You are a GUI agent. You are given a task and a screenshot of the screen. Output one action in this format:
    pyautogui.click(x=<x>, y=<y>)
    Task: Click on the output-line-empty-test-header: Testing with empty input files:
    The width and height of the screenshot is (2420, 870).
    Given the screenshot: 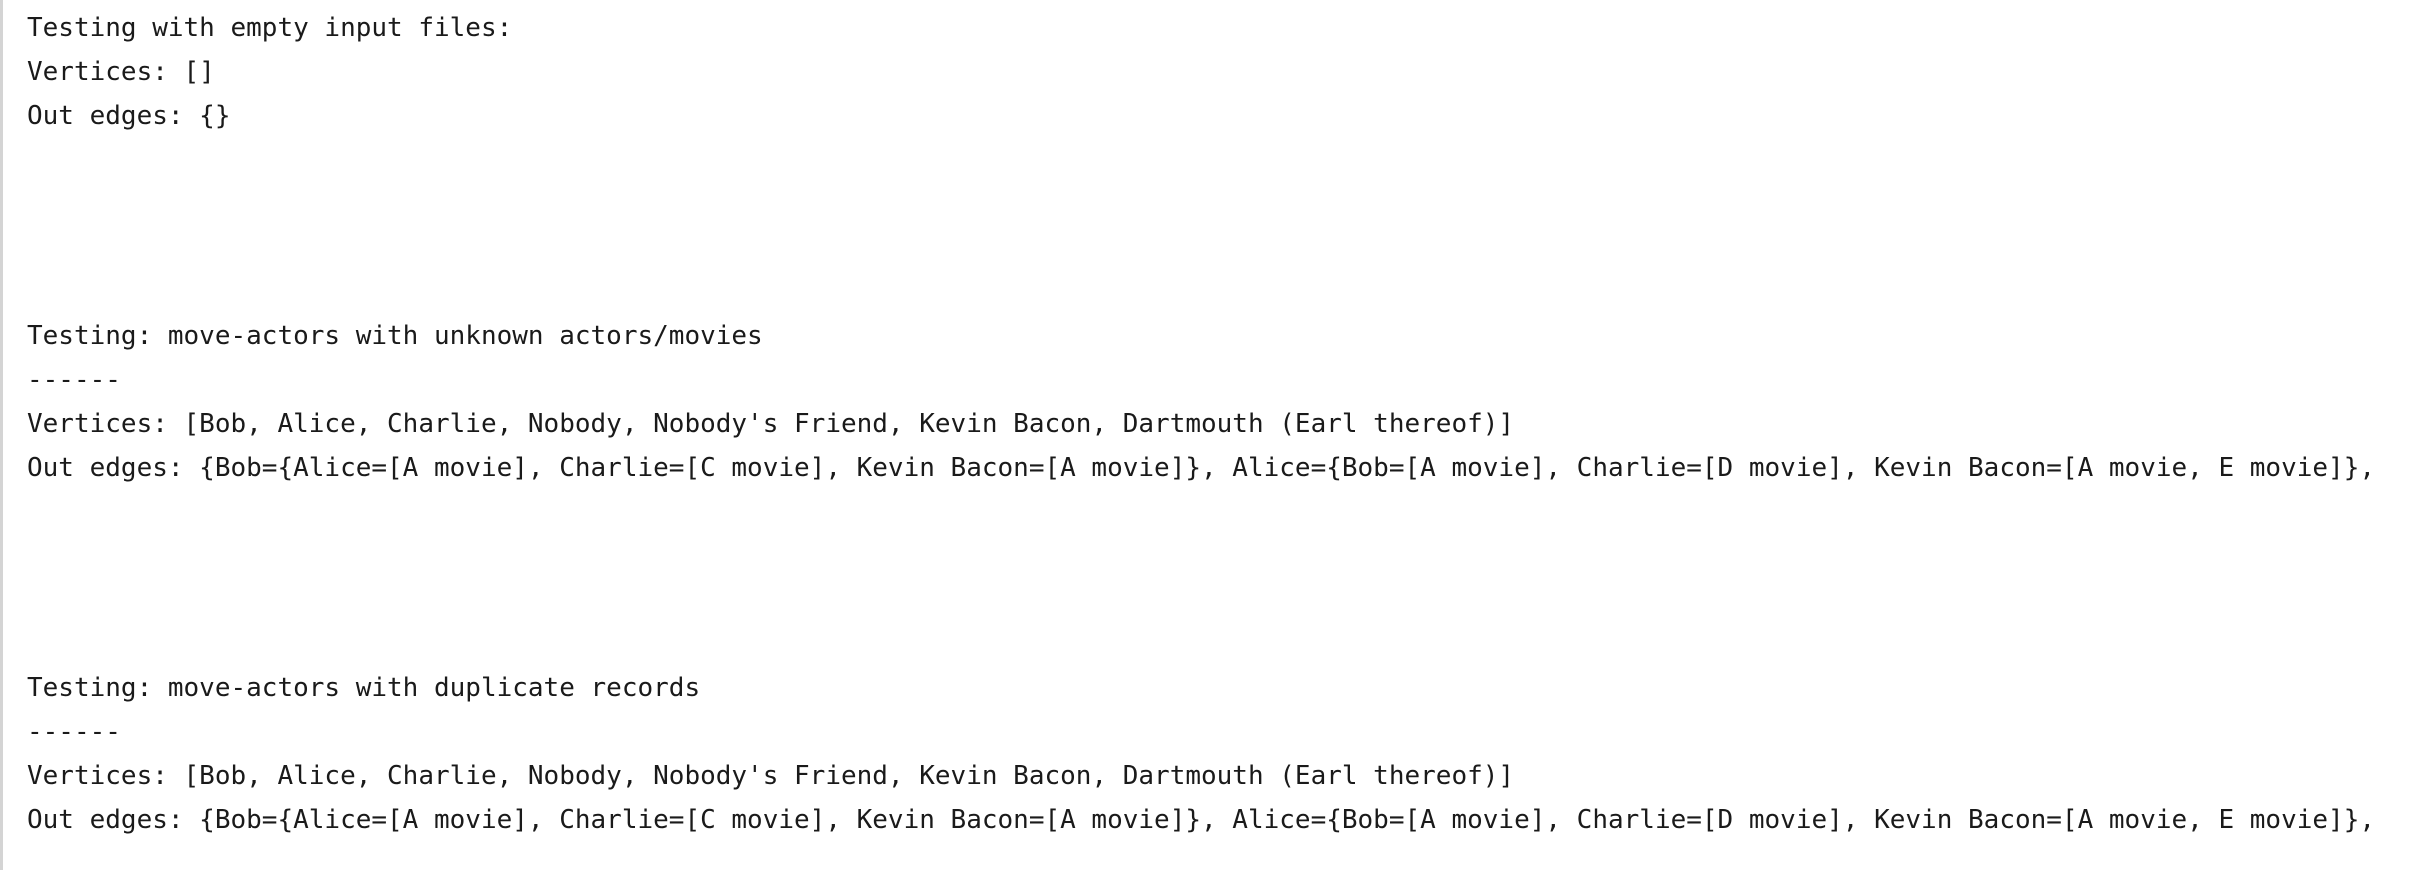 What is the action you would take?
    pyautogui.click(x=270, y=28)
    